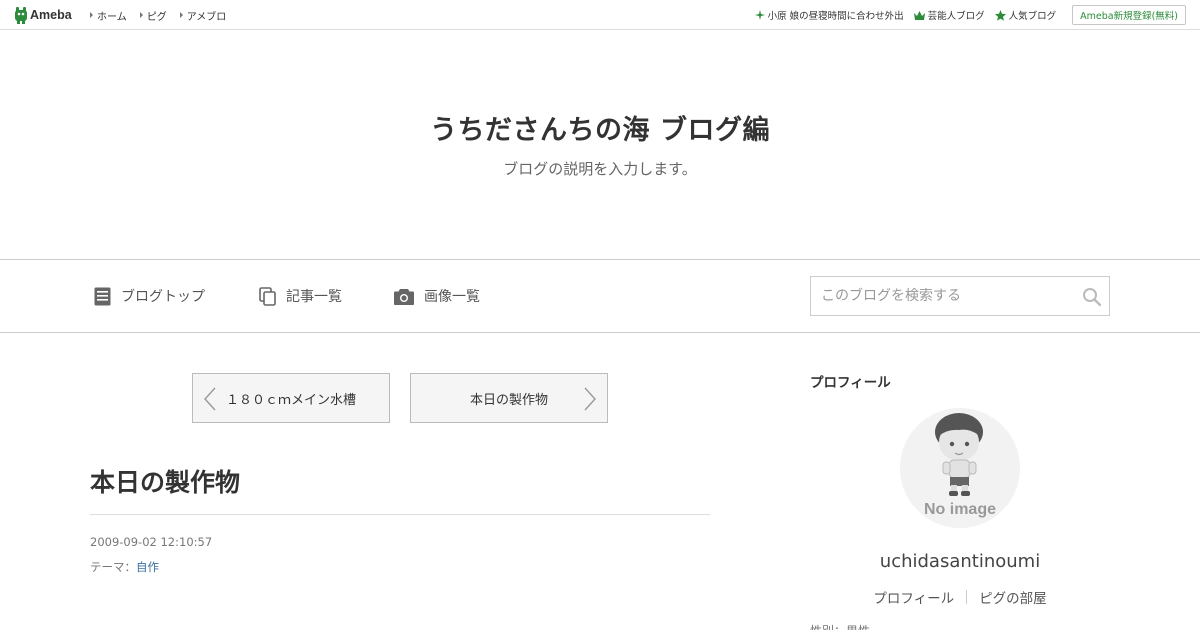  I want to click on blog-top-link: ブログトップ, so click(149, 296).